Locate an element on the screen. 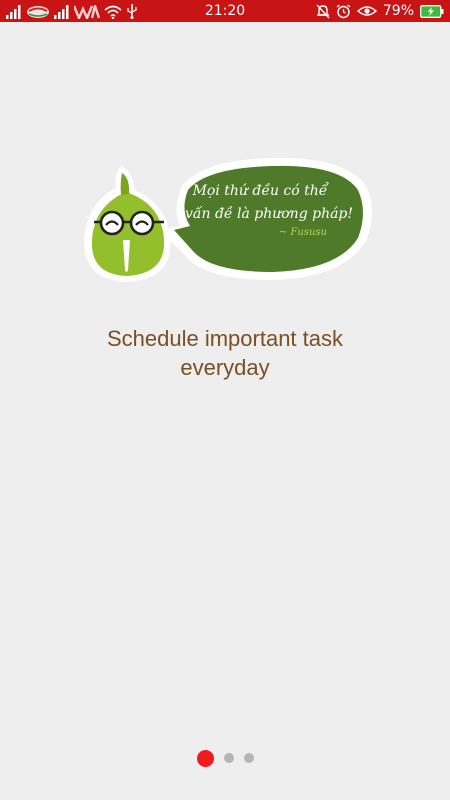 The height and width of the screenshot is (800, 450). headline-line-2: everyday is located at coordinates (225, 367).